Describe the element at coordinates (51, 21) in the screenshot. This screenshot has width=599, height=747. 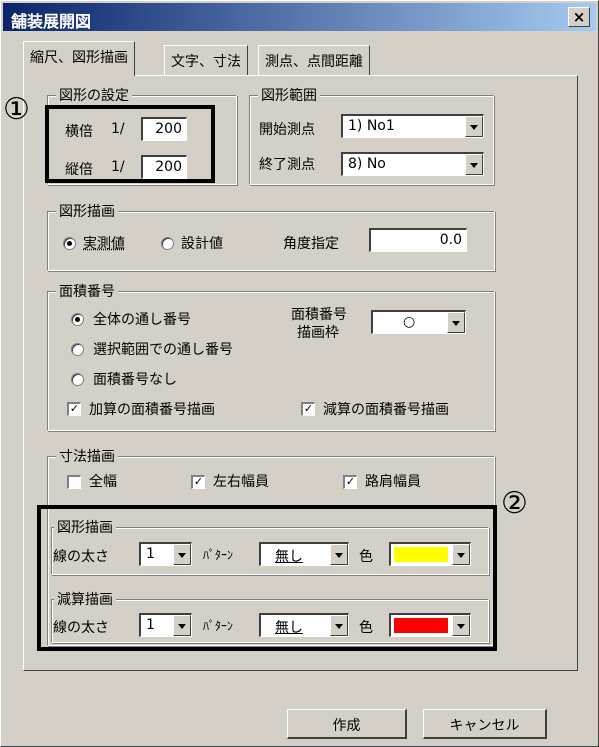
I see `window-title: 舗装展開図` at that location.